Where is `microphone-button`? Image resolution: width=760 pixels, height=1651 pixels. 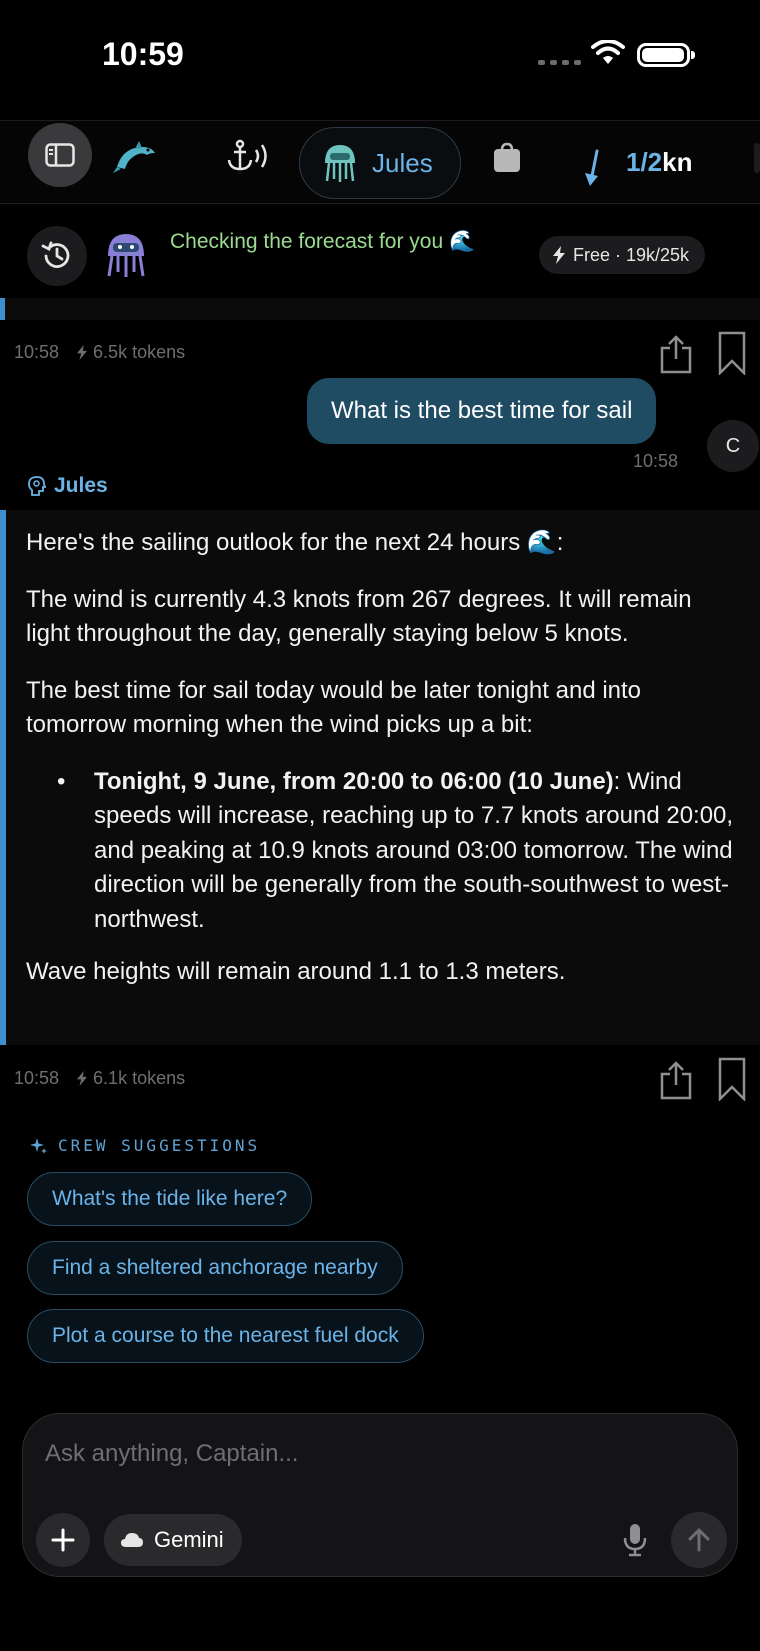 microphone-button is located at coordinates (635, 1540).